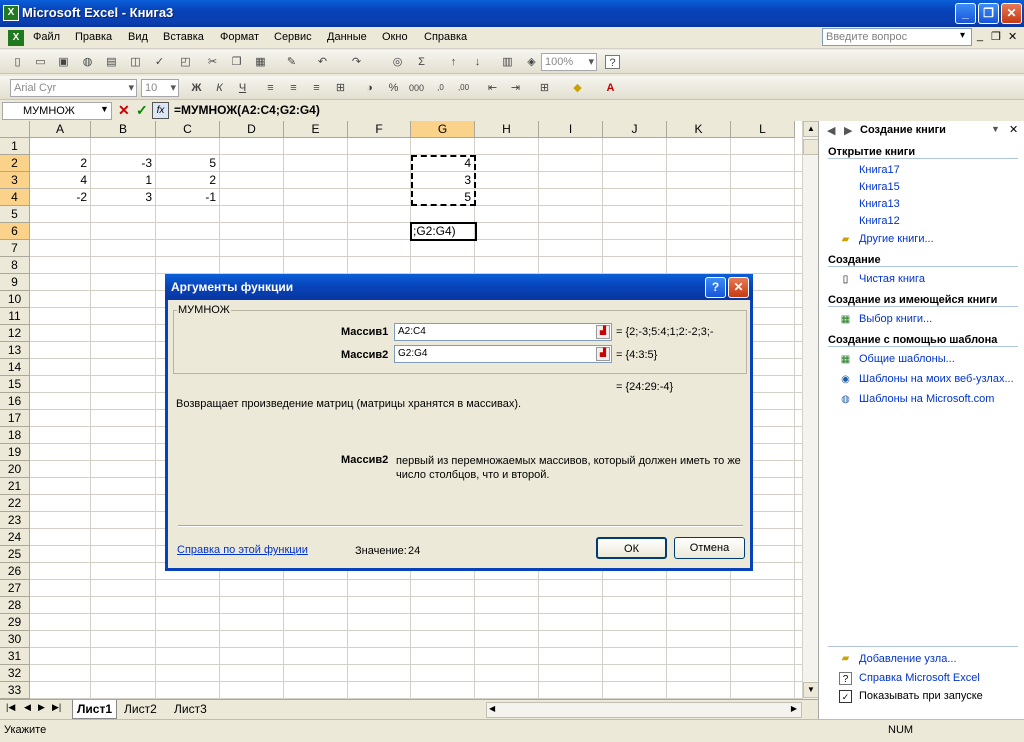 Image resolution: width=1024 pixels, height=742 pixels. What do you see at coordinates (879, 221) in the screenshot?
I see `recent-book-4: Книга12` at bounding box center [879, 221].